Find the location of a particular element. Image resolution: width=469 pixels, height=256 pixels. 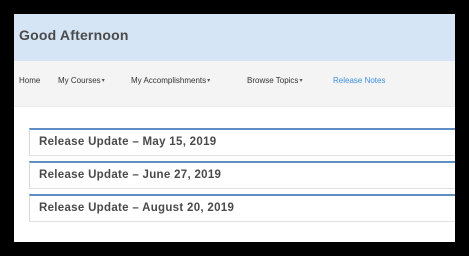

nav-my-accomplishments-label: My Accomplishments is located at coordinates (169, 80).